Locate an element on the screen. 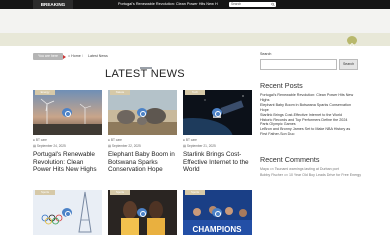 This screenshot has width=390, height=240. sidebar-search-input is located at coordinates (298, 64).